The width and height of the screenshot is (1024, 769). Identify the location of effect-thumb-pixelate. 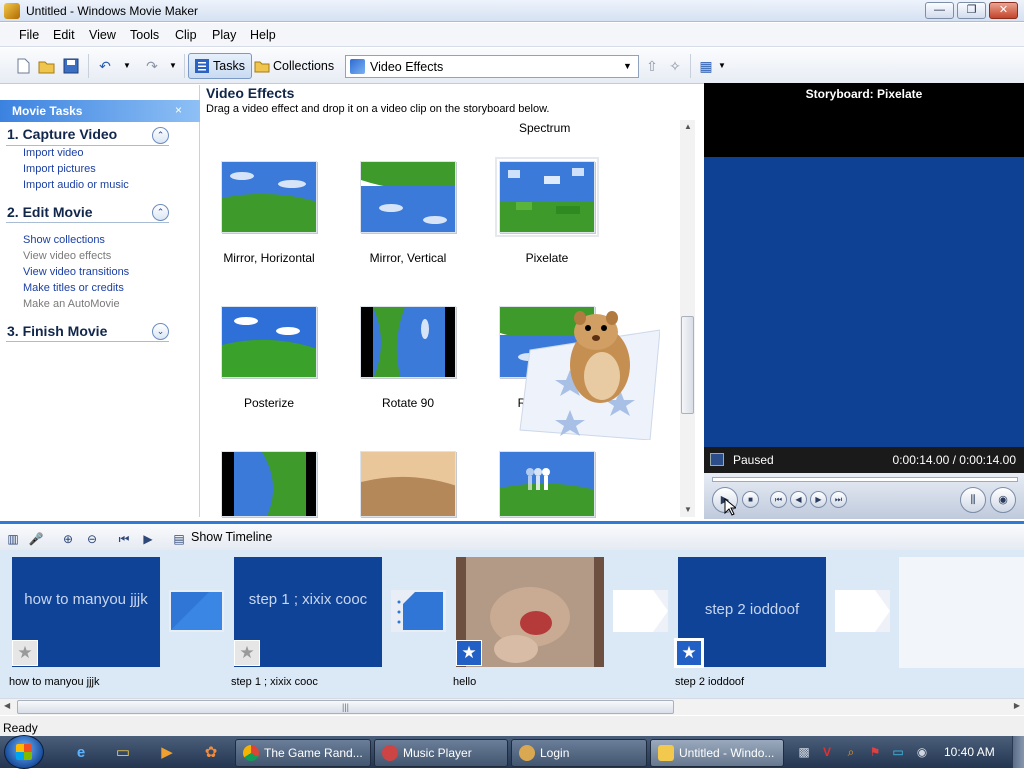
(547, 197).